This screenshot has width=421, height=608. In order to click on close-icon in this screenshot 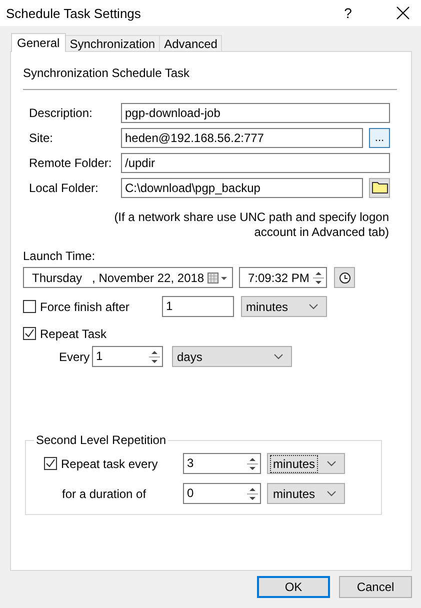, I will do `click(403, 13)`.